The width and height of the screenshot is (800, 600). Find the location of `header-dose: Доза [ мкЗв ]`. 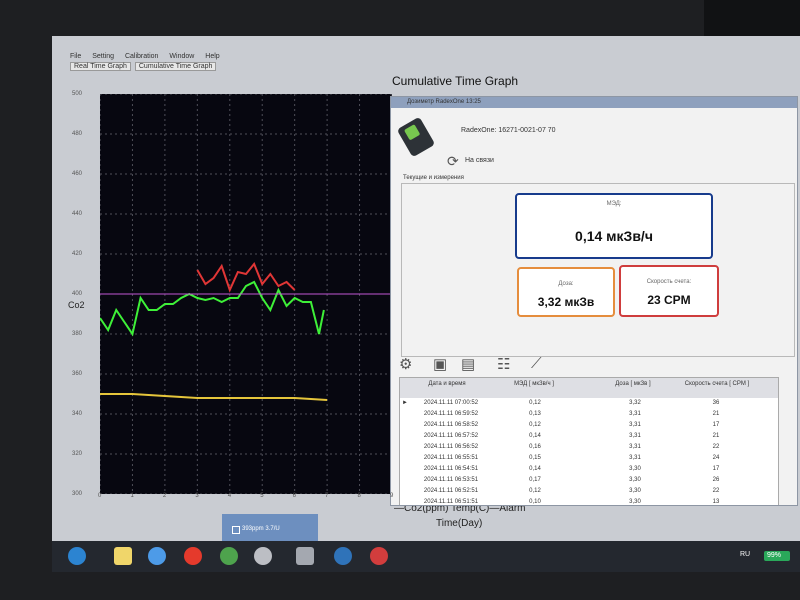

header-dose: Доза [ мкЗв ] is located at coordinates (633, 384).